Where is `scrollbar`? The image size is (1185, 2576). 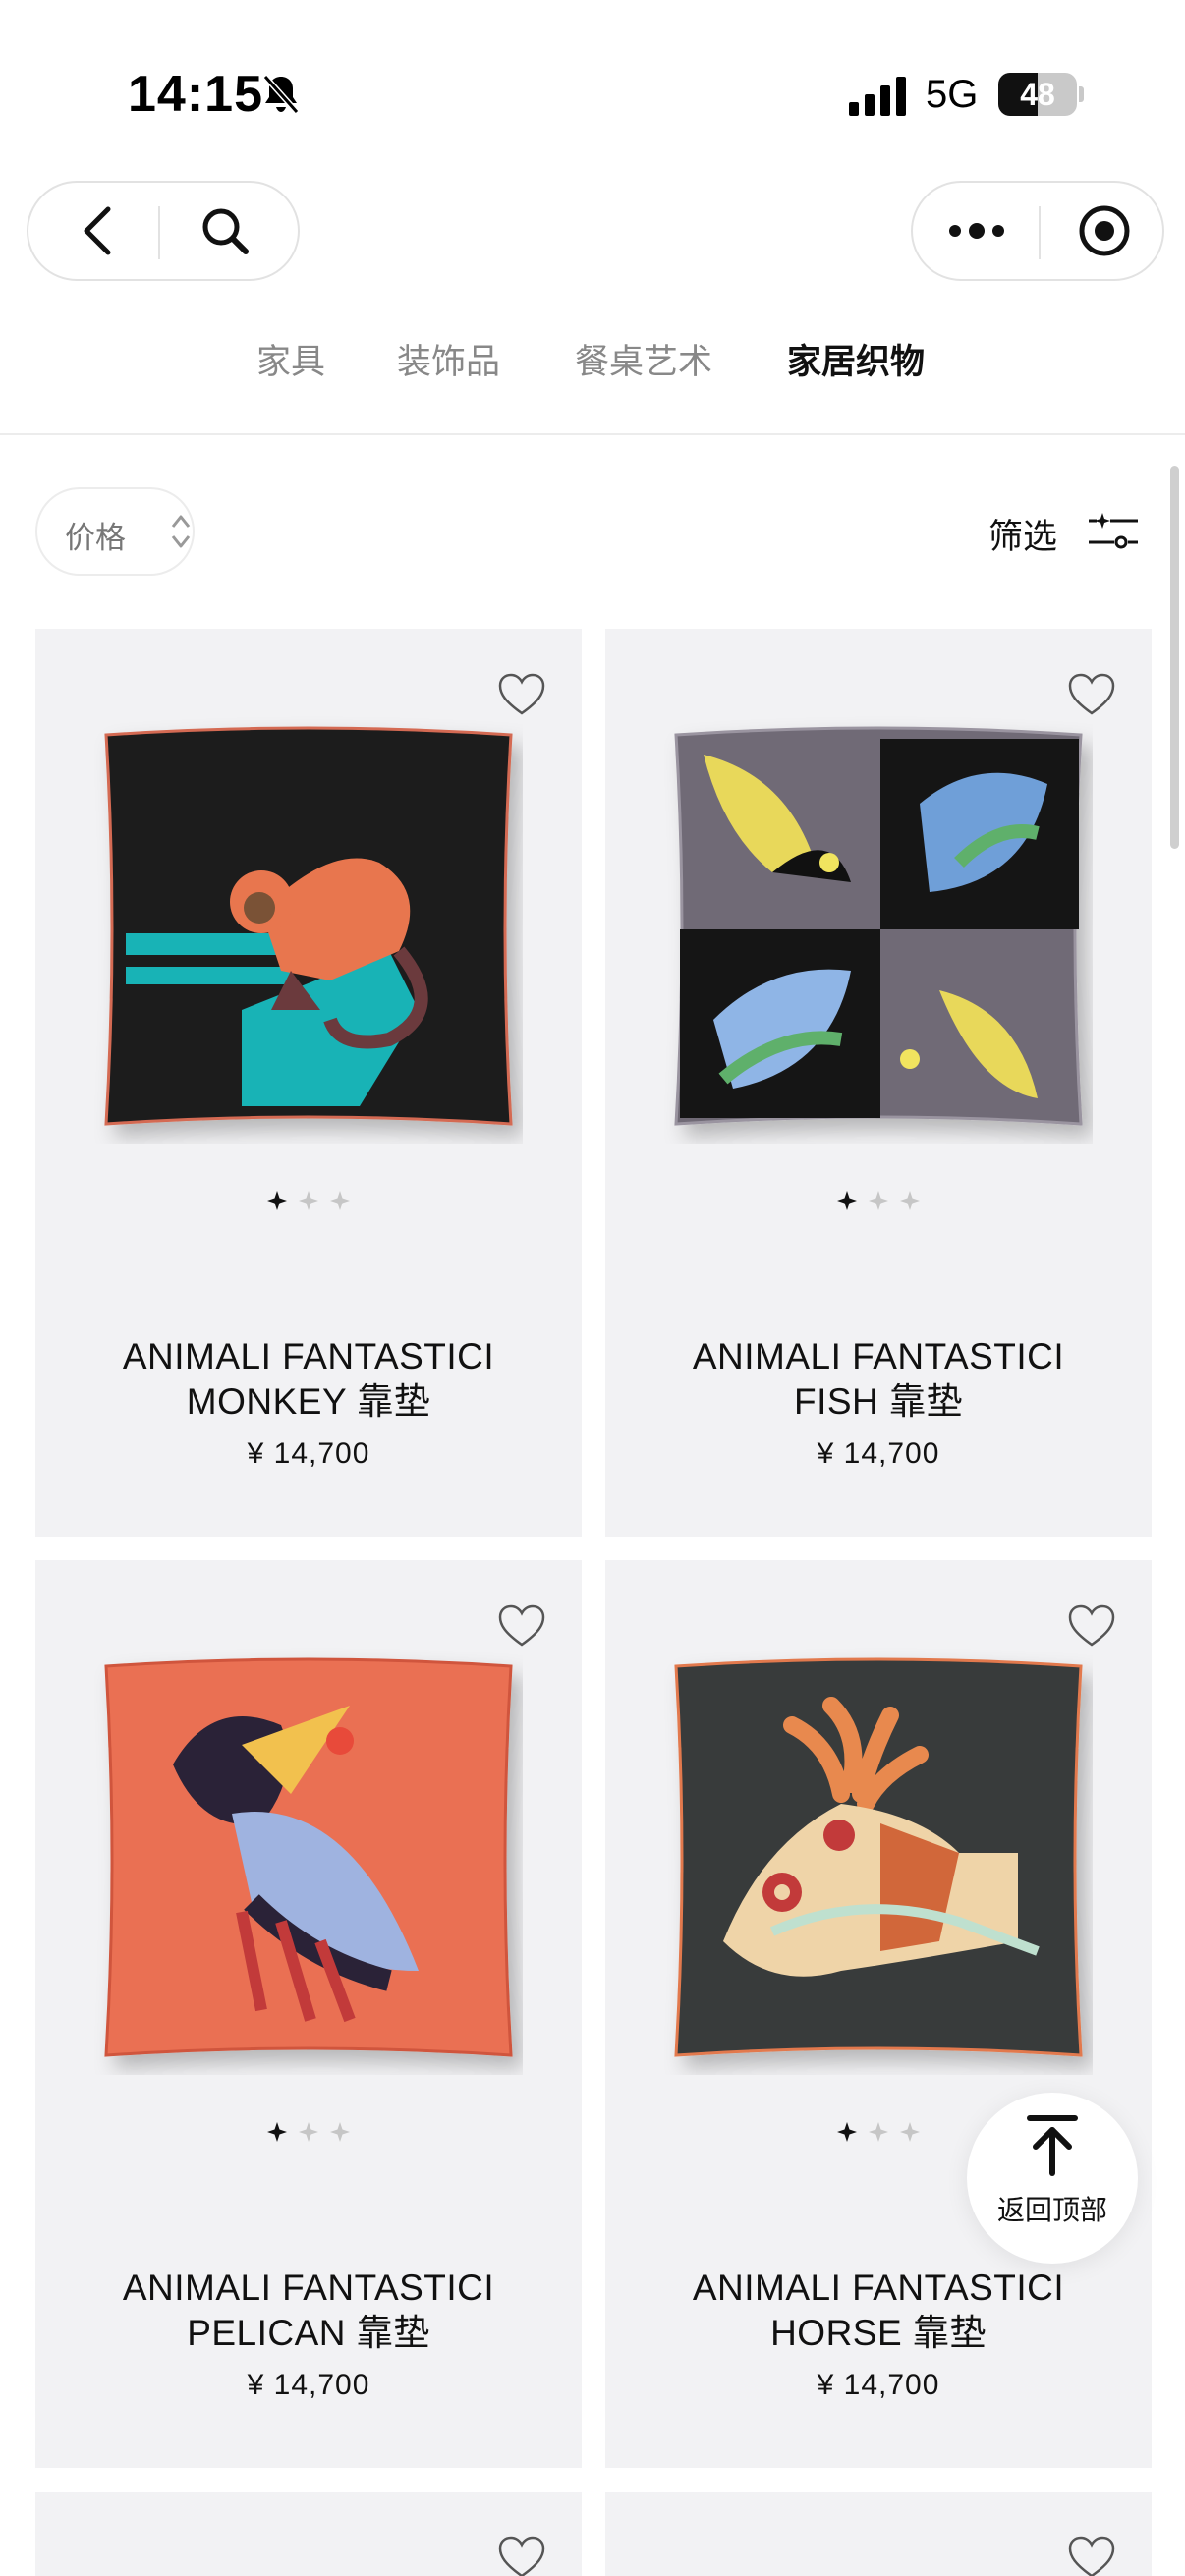 scrollbar is located at coordinates (1174, 657).